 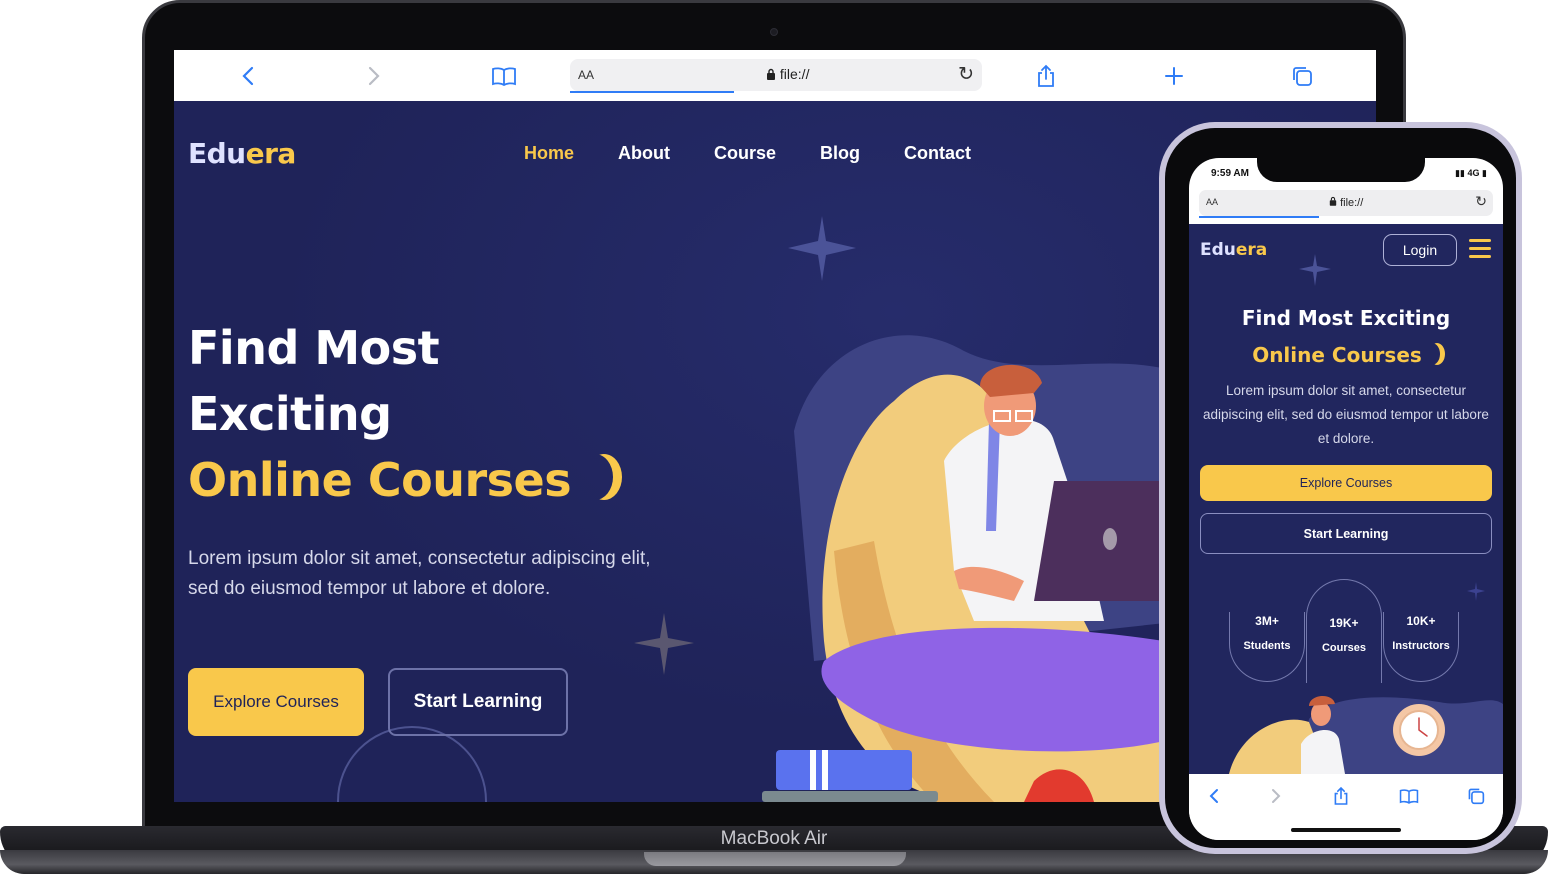 What do you see at coordinates (1344, 623) in the screenshot?
I see `stat-value: 19K+` at bounding box center [1344, 623].